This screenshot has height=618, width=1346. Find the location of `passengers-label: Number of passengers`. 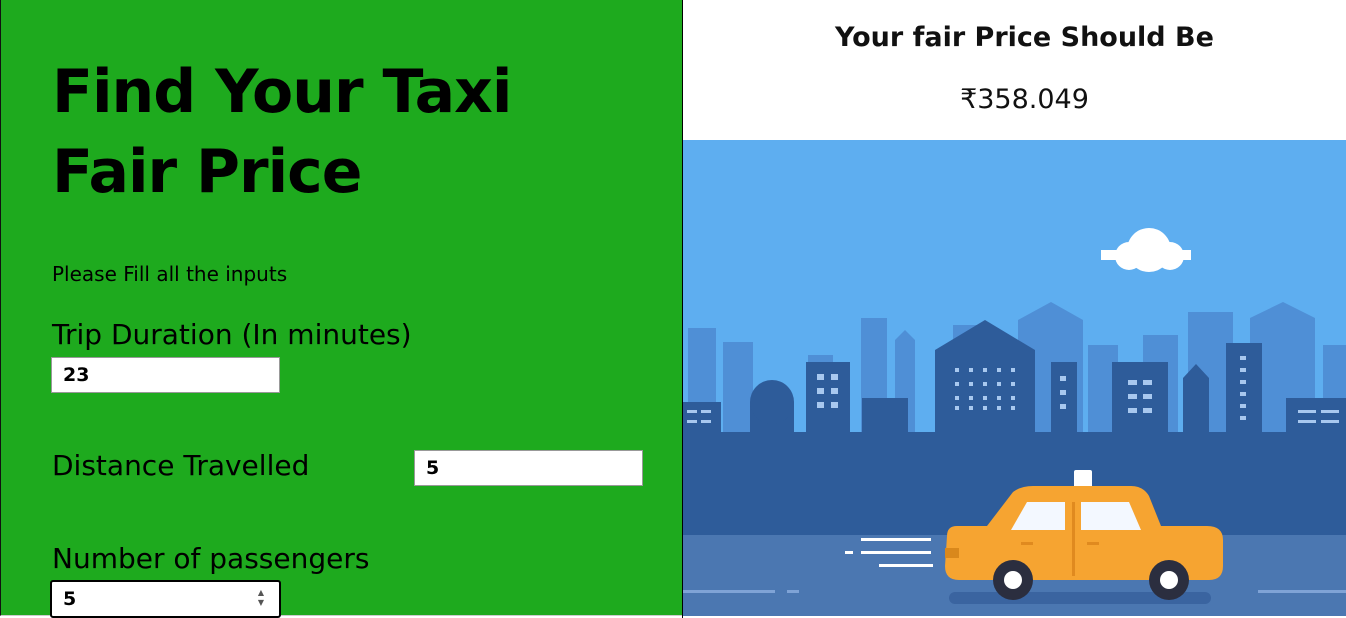

passengers-label: Number of passengers is located at coordinates (211, 558).